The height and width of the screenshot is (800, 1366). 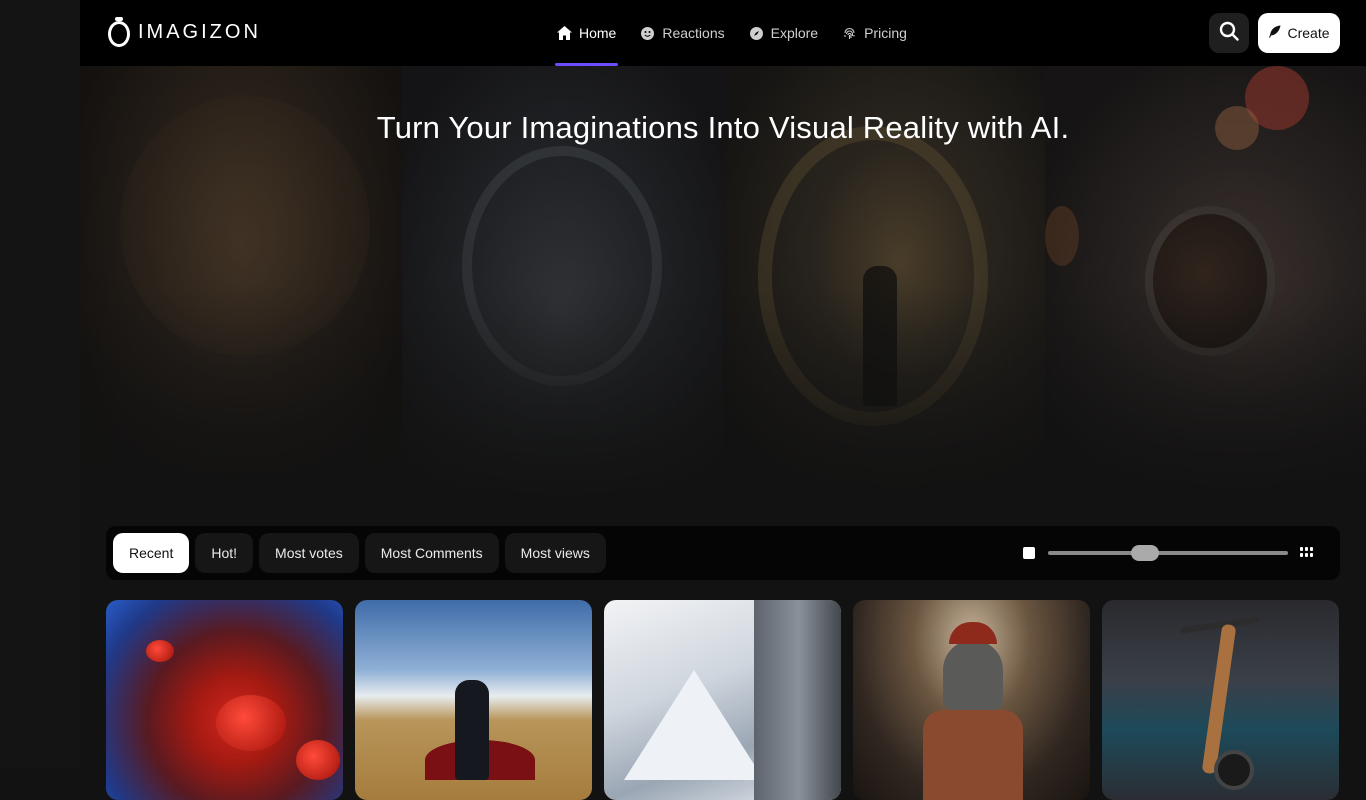 I want to click on nav-item-explore: Explore, so click(x=783, y=33).